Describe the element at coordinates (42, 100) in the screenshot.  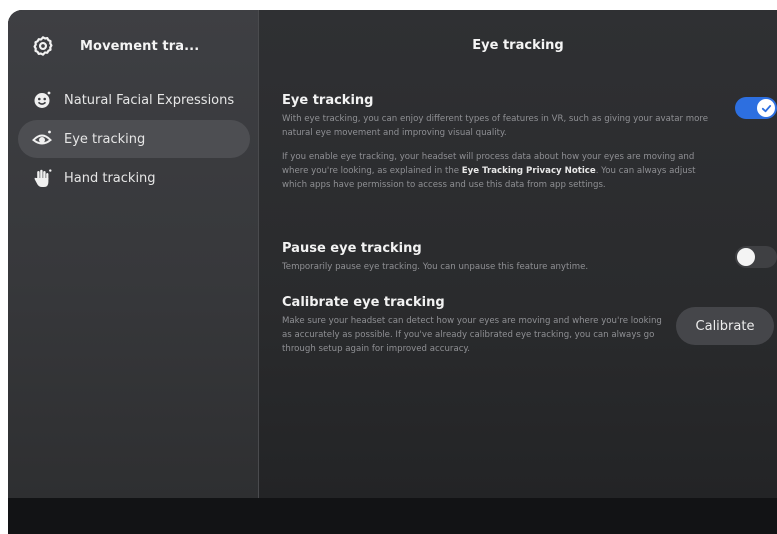
I see `face-icon` at that location.